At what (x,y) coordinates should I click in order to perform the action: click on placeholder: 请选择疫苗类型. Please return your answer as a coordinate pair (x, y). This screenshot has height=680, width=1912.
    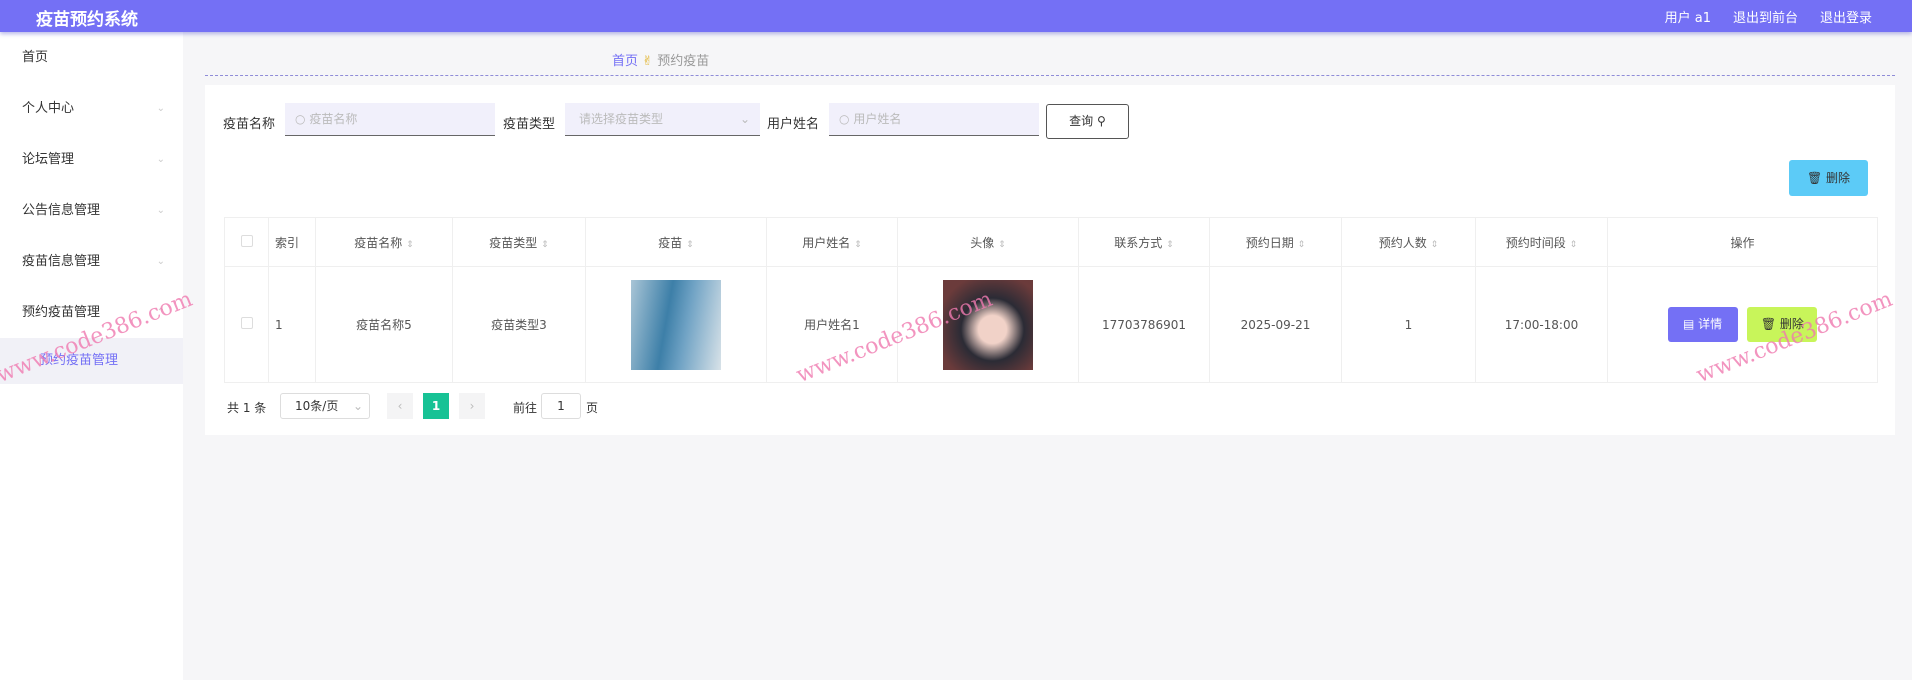
    Looking at the image, I should click on (621, 119).